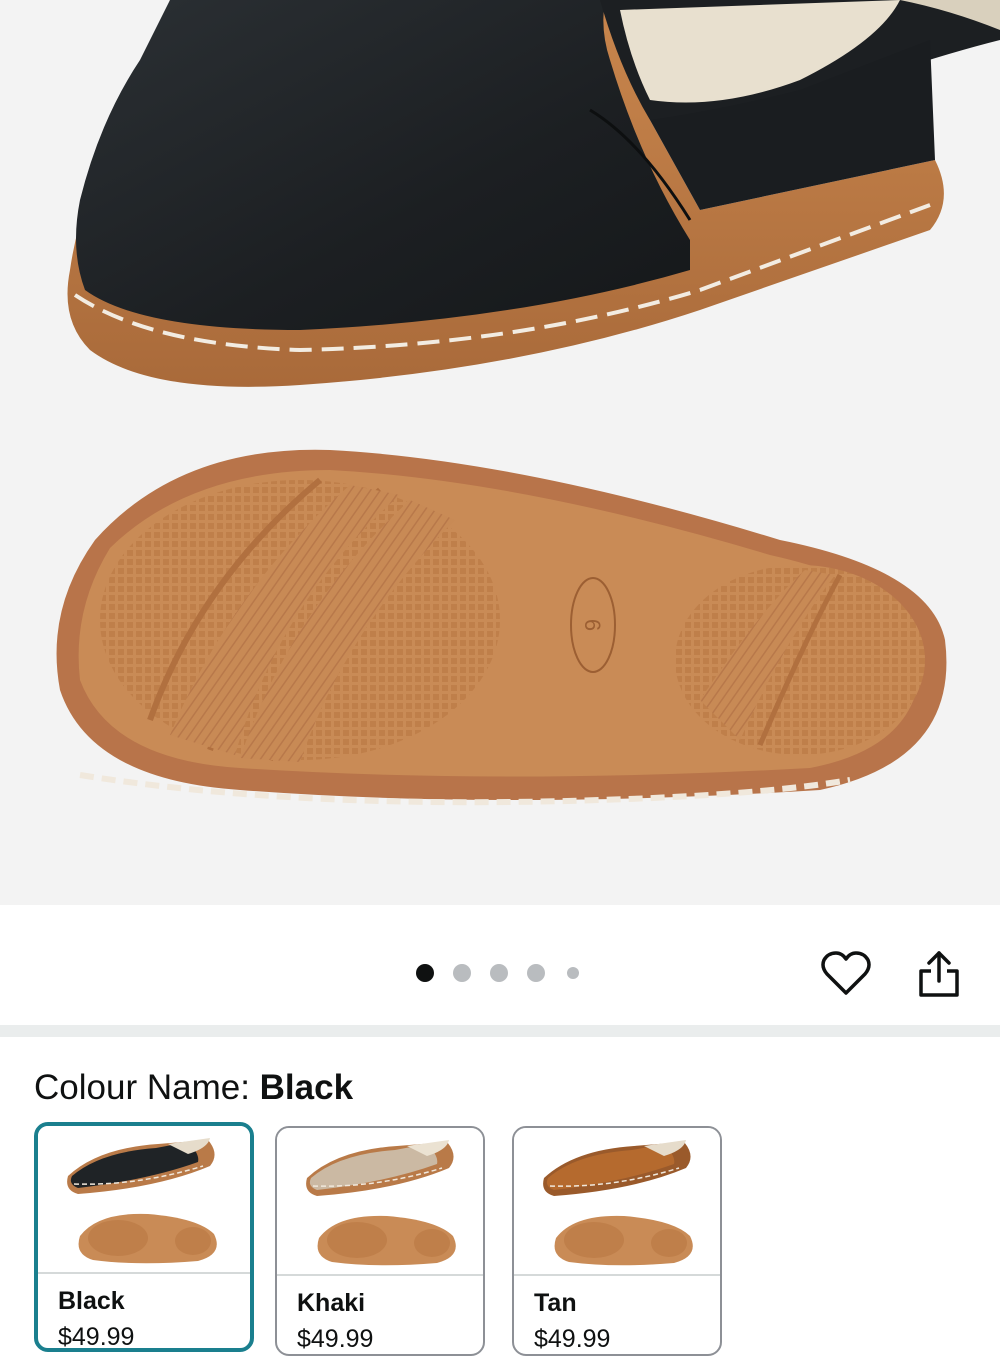 The image size is (1000, 1356). I want to click on colour-swatch-khaki: Khaki $49.99, so click(380, 1241).